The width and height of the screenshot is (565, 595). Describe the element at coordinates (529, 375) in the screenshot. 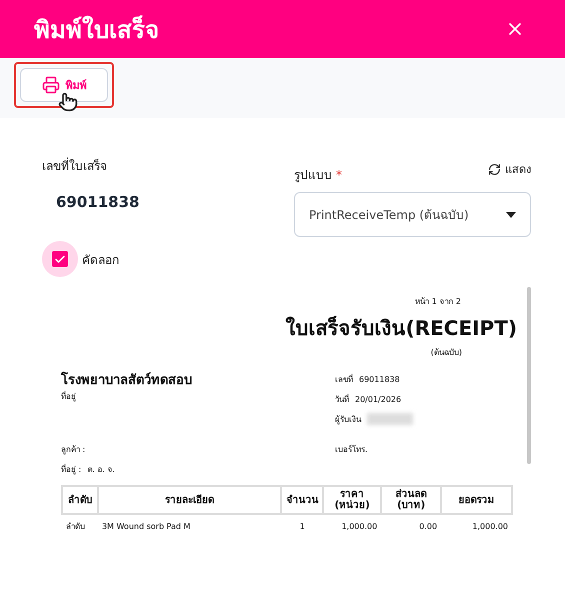

I see `scrollbar` at that location.